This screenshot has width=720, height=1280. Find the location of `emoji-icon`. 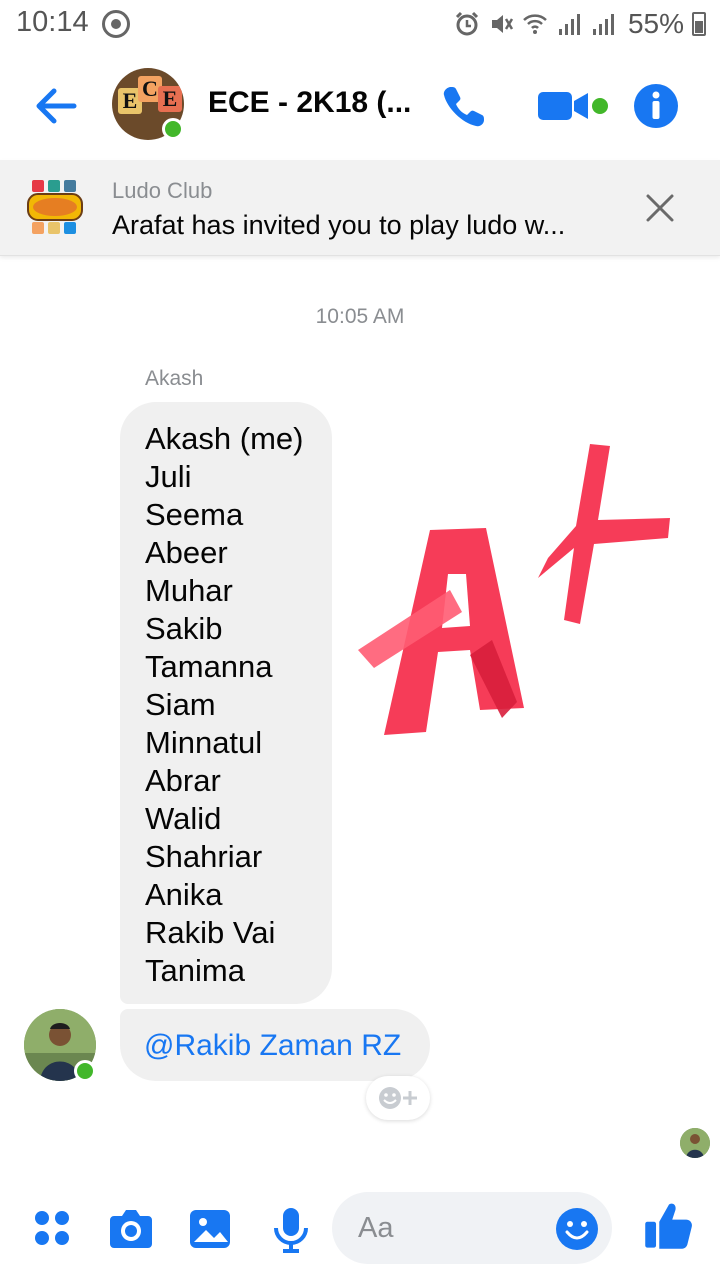

emoji-icon is located at coordinates (577, 1229).